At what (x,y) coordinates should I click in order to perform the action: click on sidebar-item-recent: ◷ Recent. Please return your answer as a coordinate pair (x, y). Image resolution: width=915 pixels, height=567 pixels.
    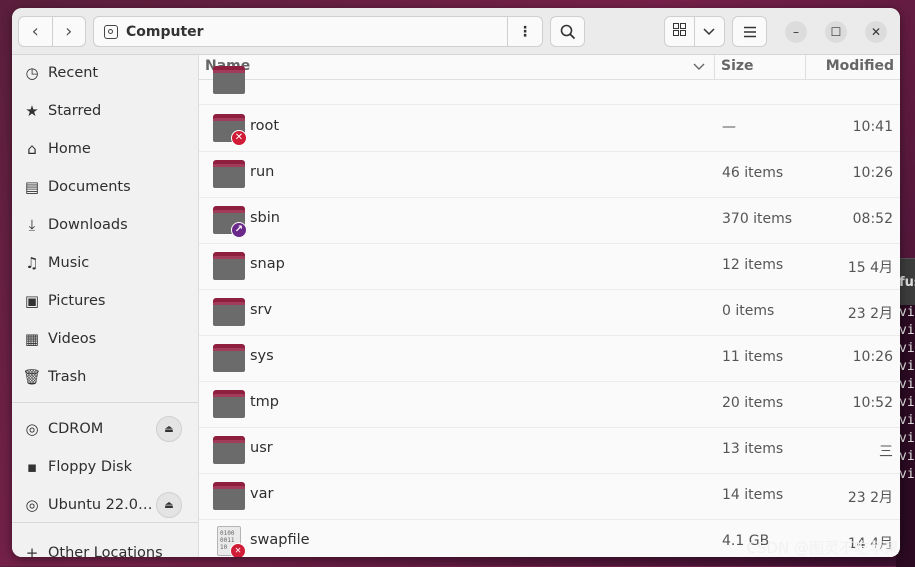
    Looking at the image, I should click on (105, 73).